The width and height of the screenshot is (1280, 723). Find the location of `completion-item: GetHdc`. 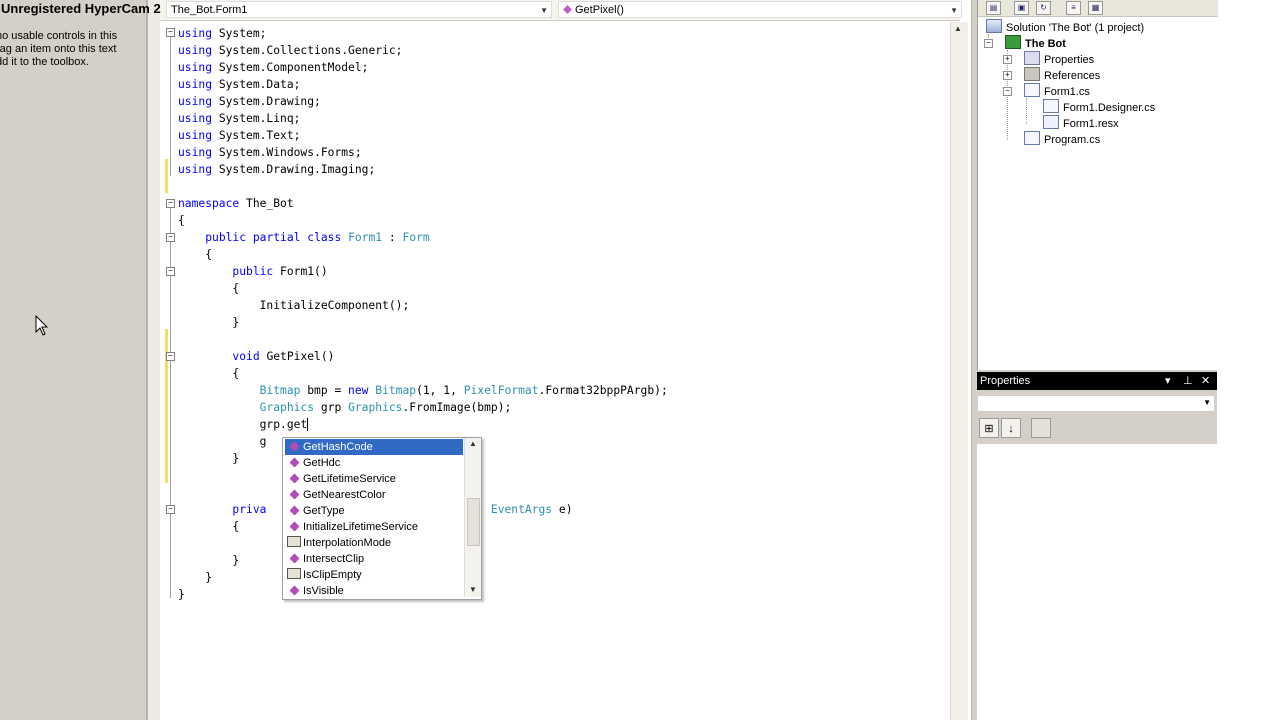

completion-item: GetHdc is located at coordinates (374, 463).